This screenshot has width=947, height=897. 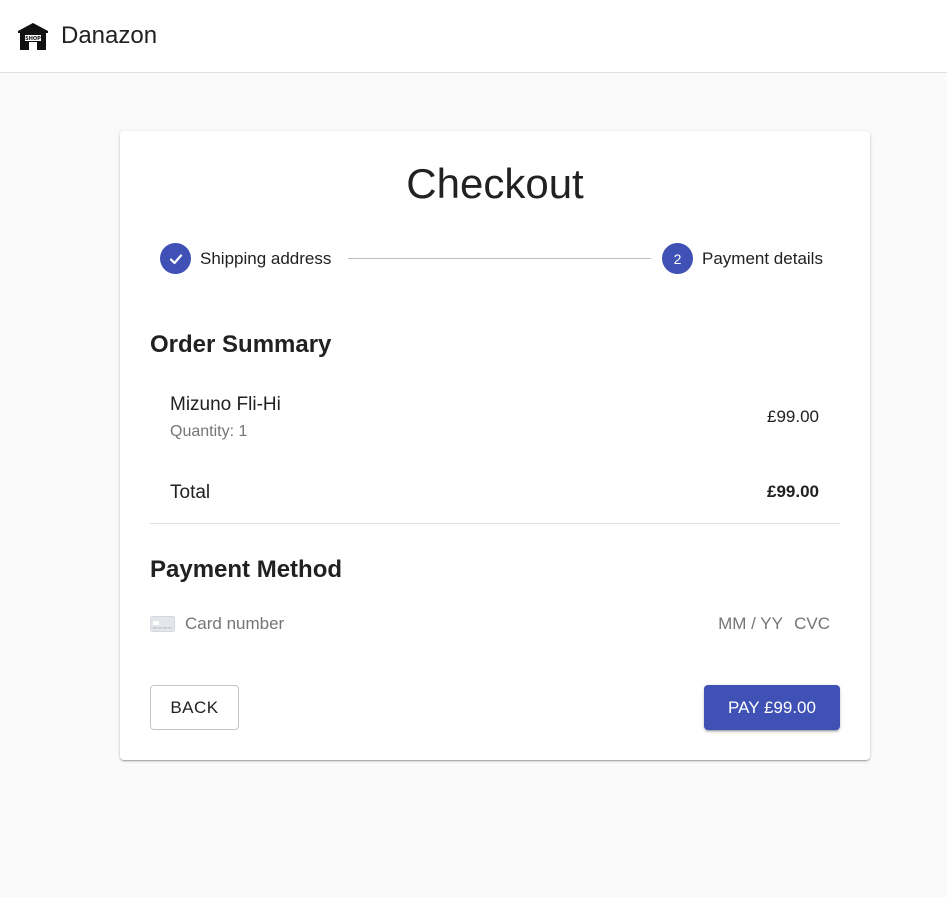 I want to click on brand-name: Danazon, so click(x=109, y=36).